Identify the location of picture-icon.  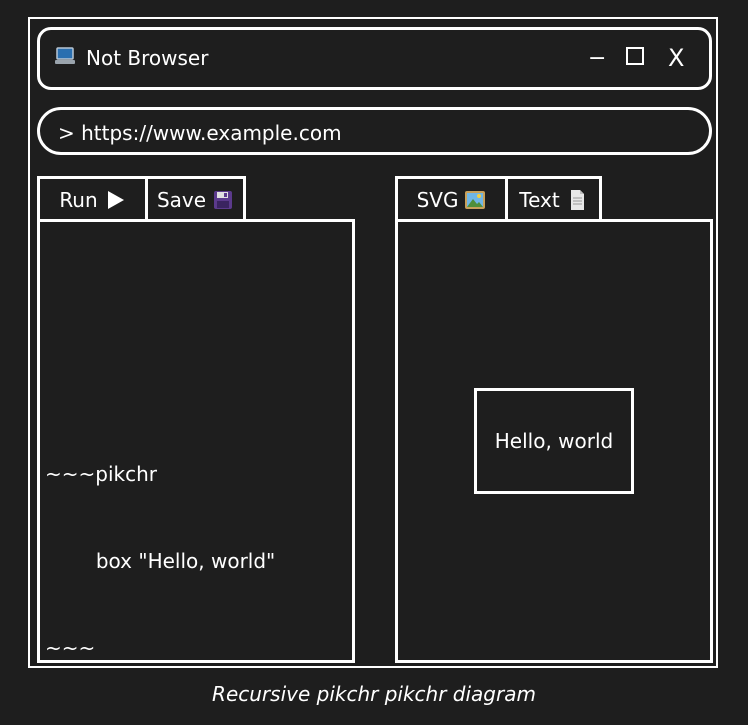
(475, 200).